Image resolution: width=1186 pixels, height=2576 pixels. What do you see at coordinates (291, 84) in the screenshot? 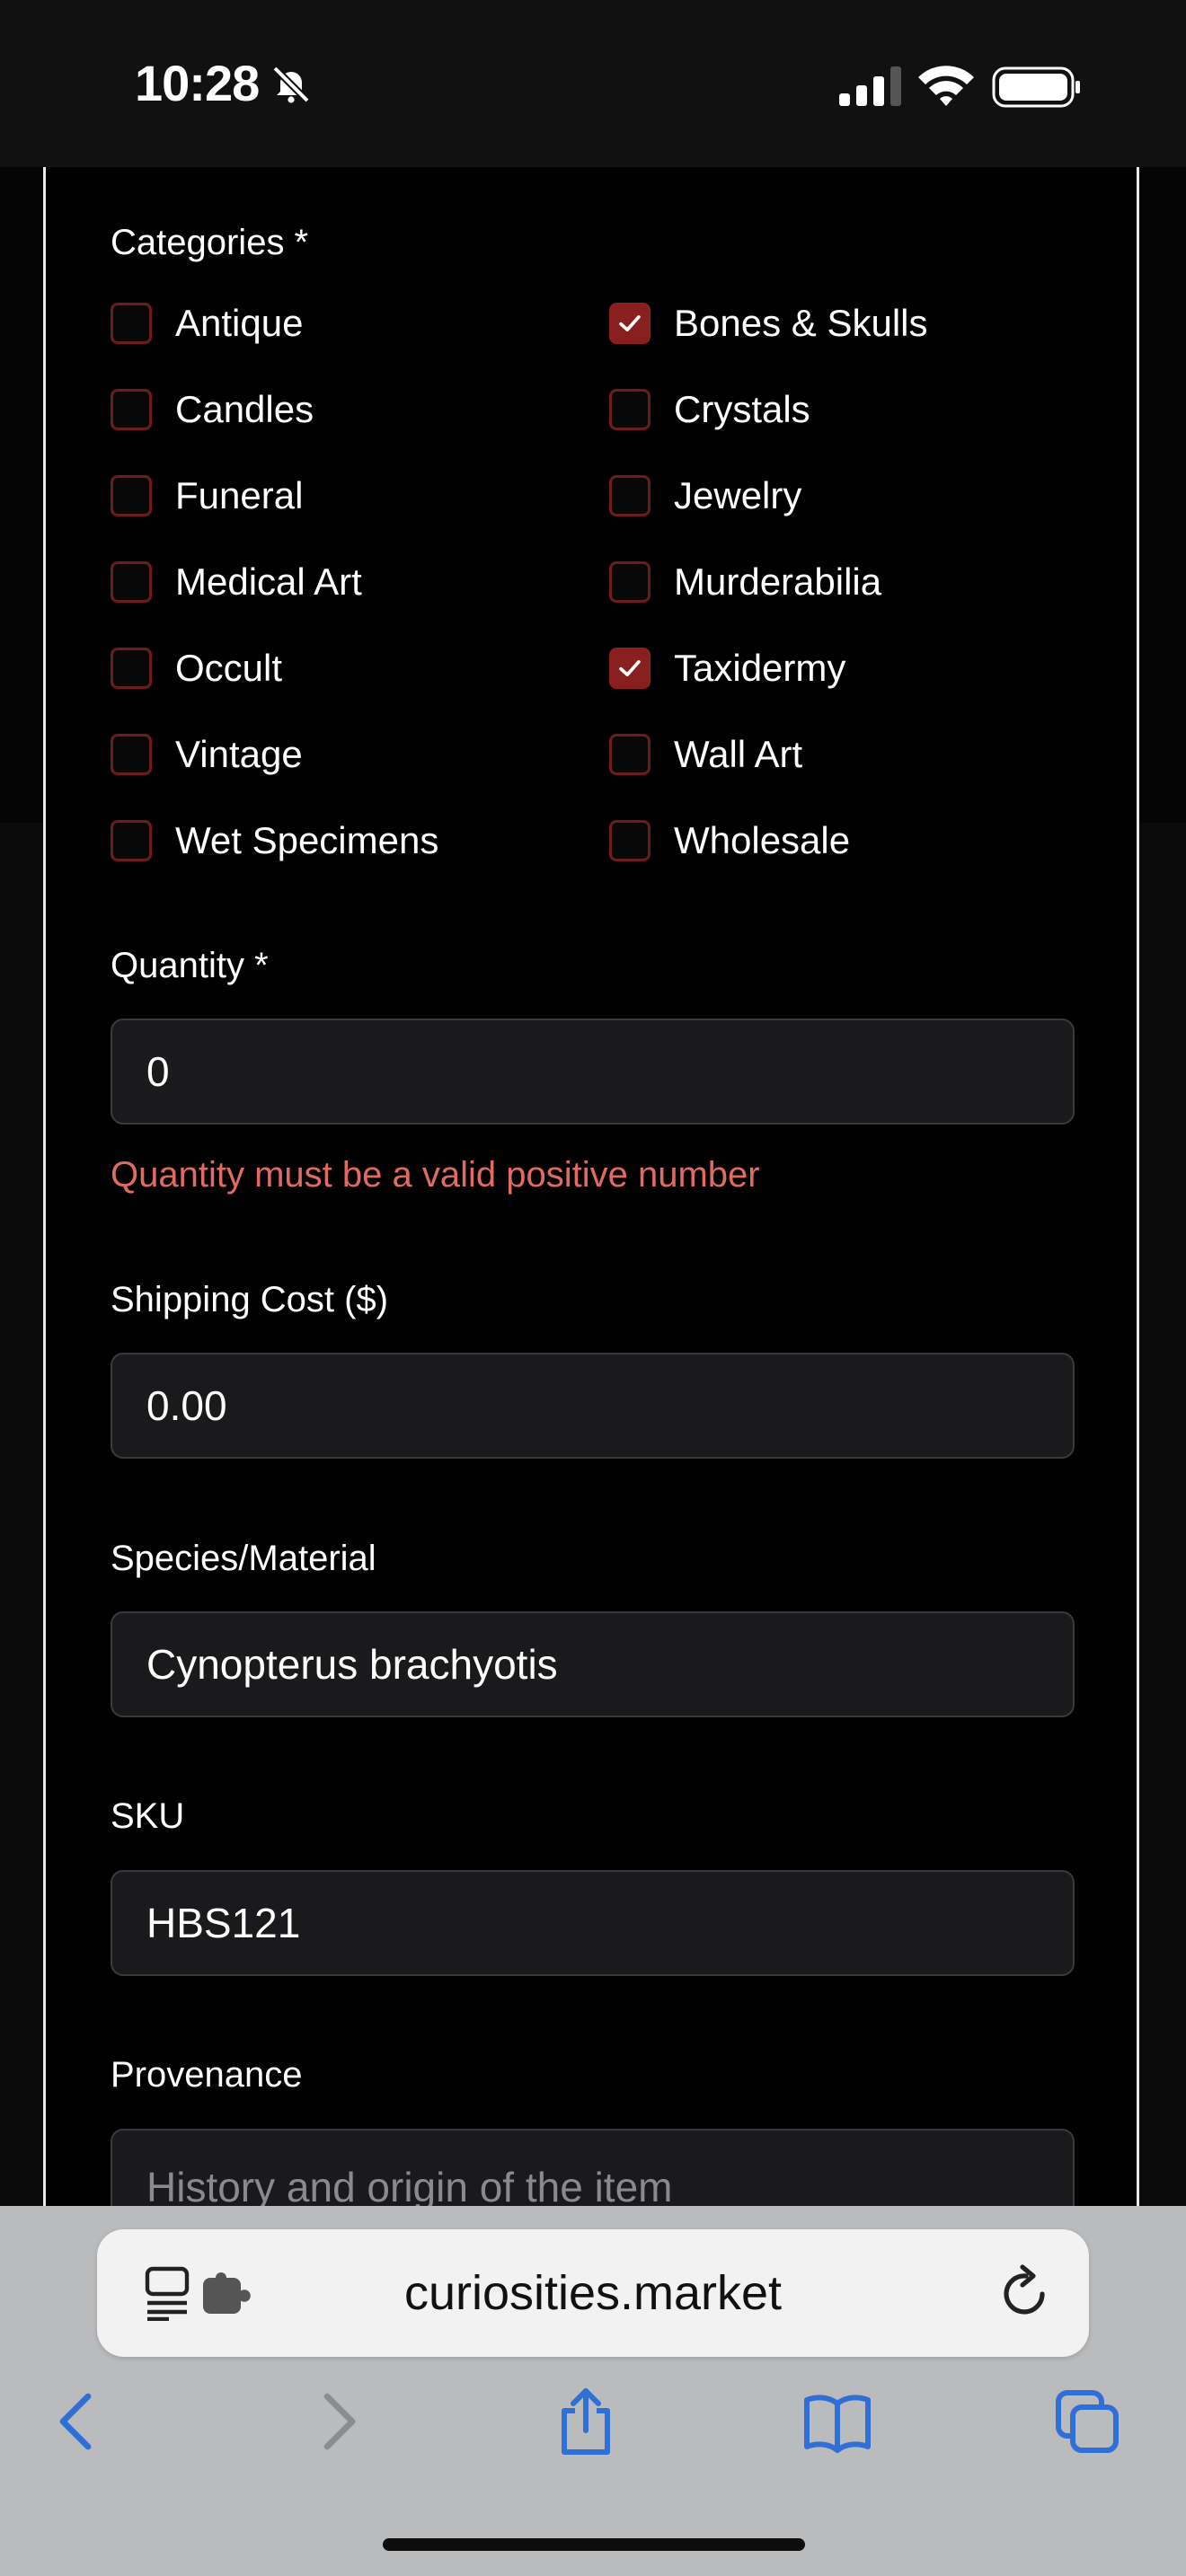
I see `bell-muted-icon` at bounding box center [291, 84].